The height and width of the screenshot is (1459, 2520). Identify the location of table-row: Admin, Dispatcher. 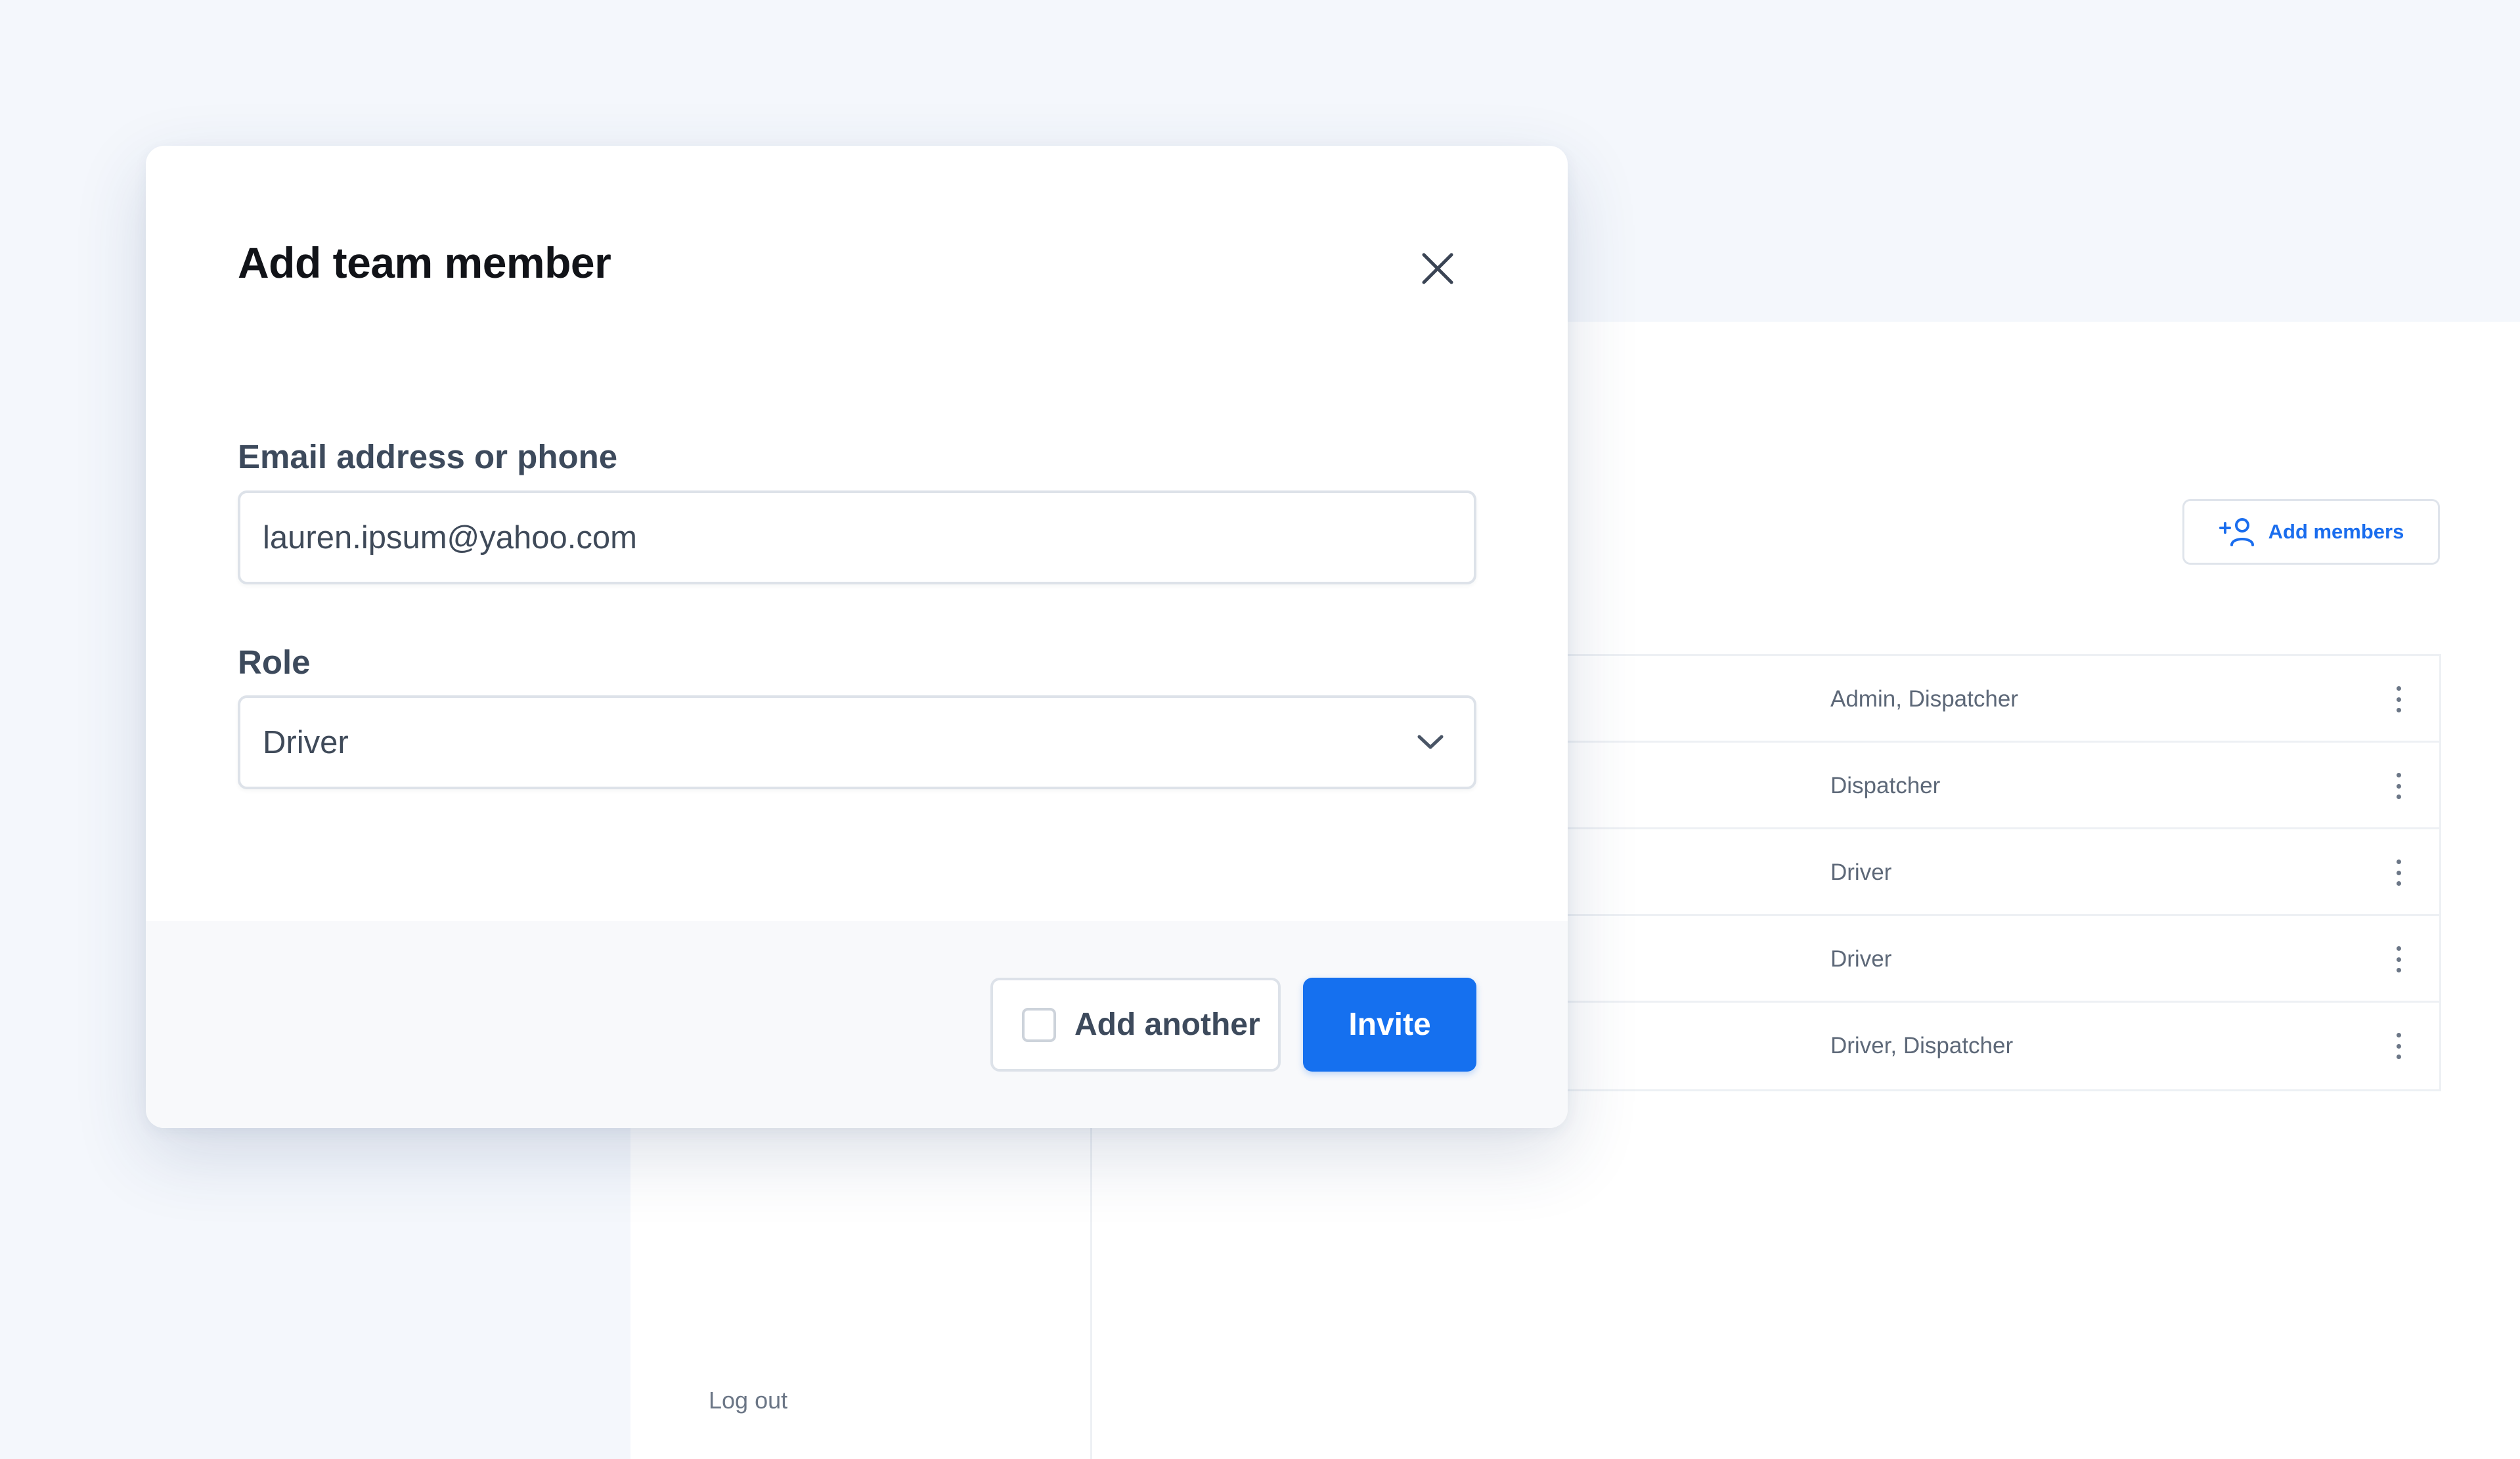
(2001, 699).